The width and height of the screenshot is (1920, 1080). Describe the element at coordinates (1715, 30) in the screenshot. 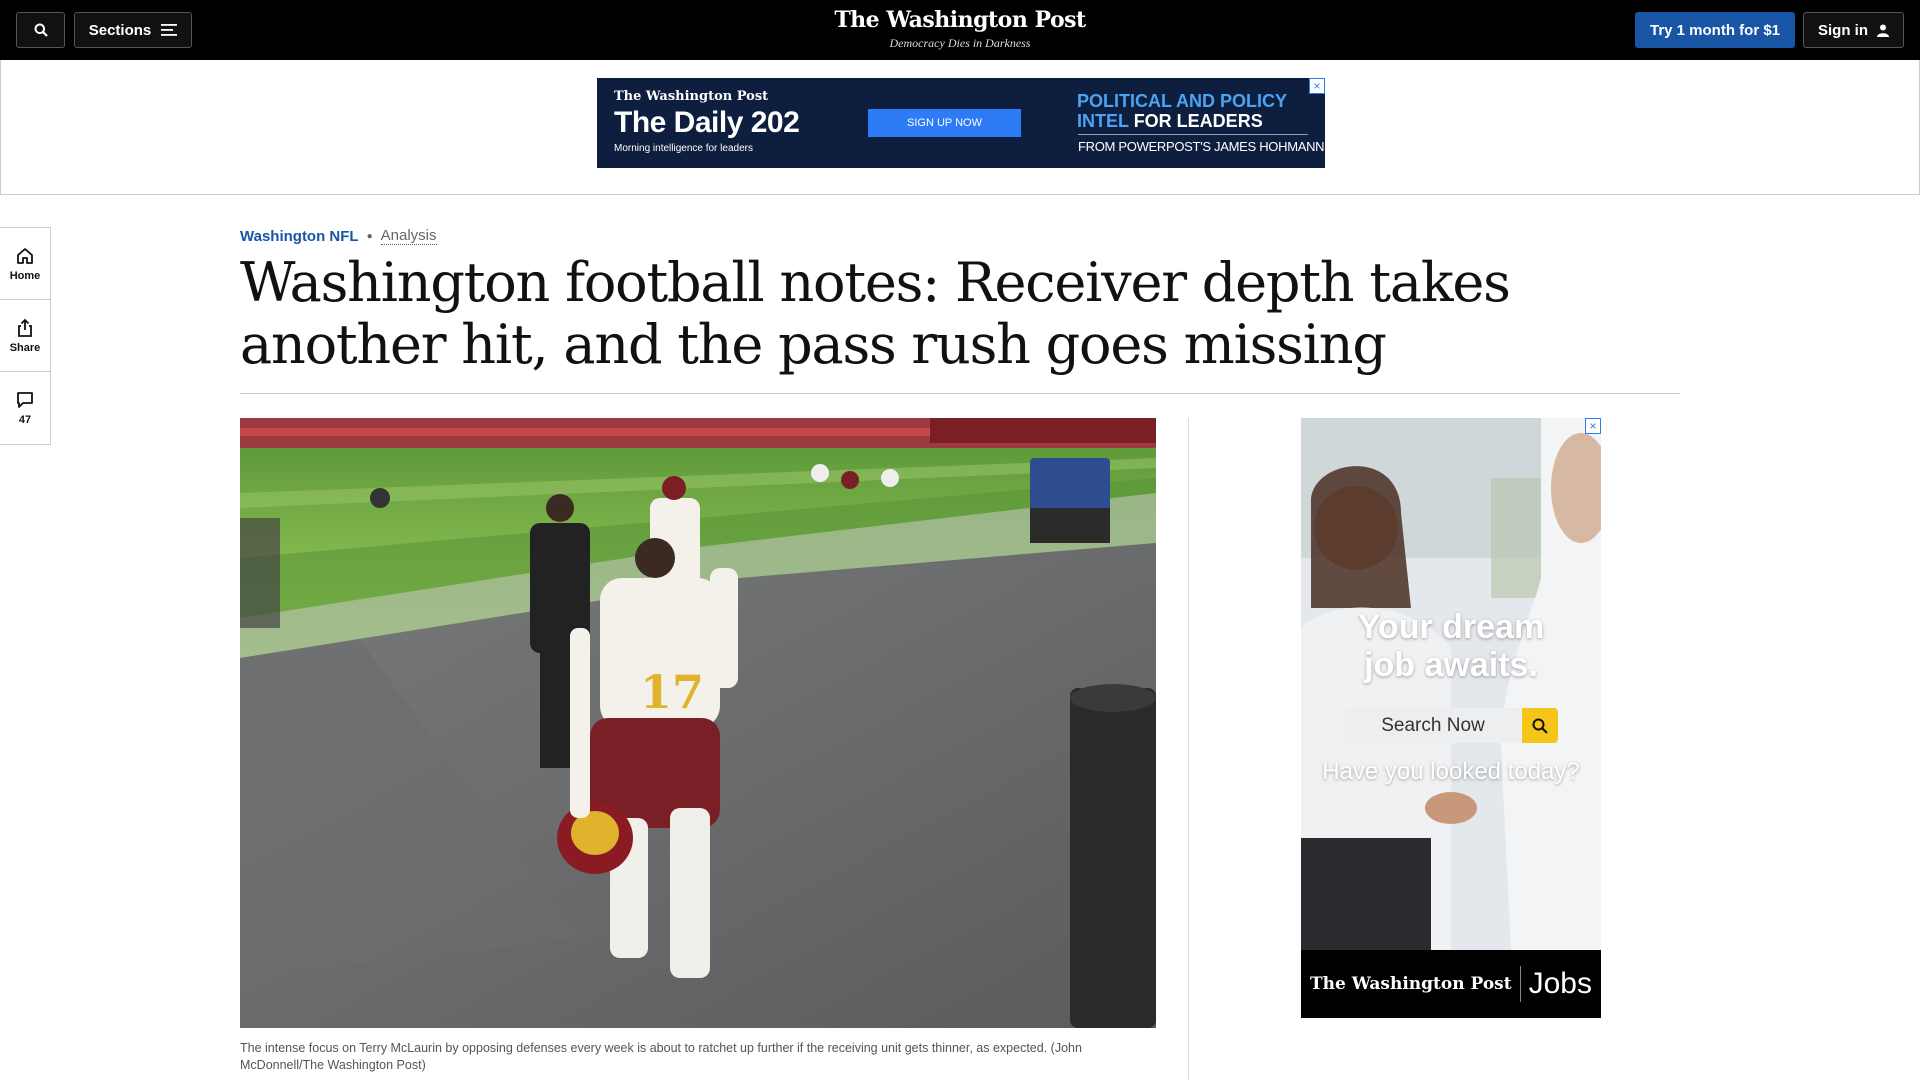

I see `subscribe-trial-button: Try 1 month for $1` at that location.